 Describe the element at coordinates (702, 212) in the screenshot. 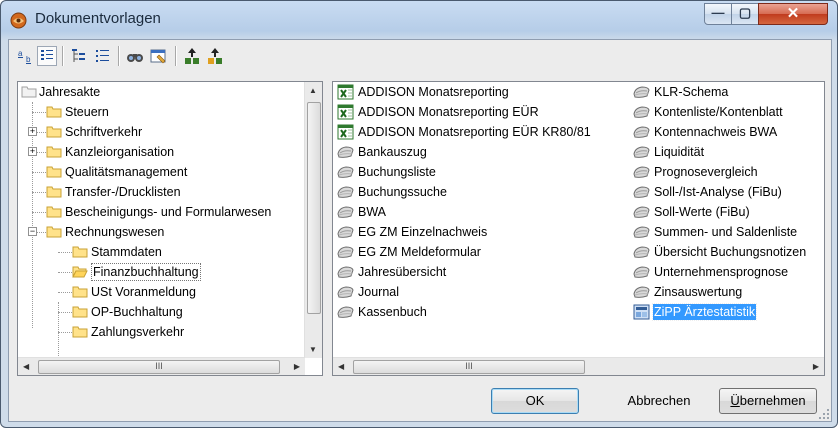

I see `template-item-label: Soll-Werte (FiBu)` at that location.